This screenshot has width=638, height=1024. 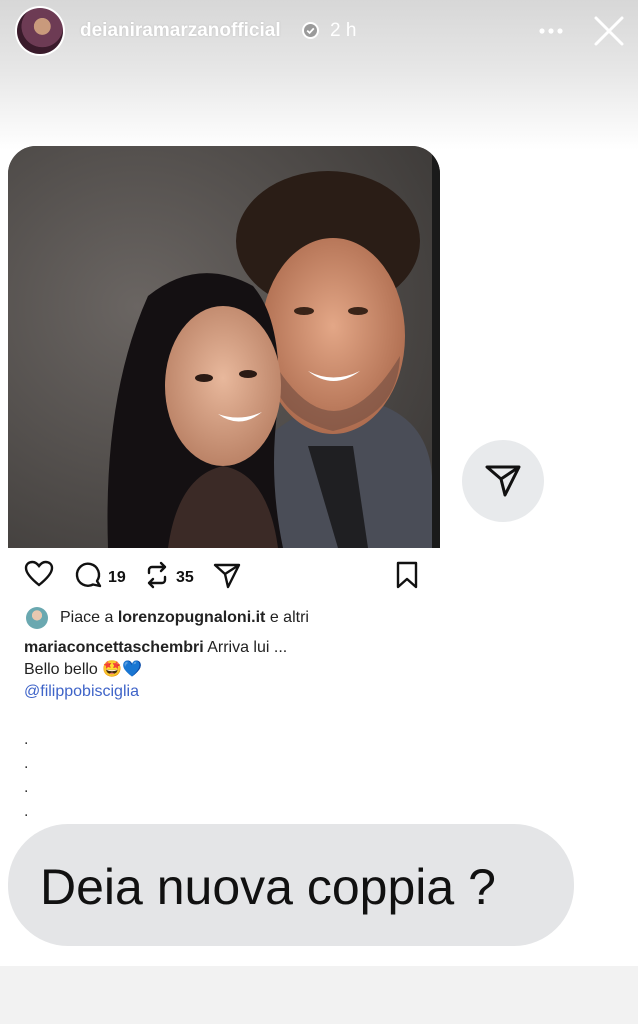 What do you see at coordinates (609, 31) in the screenshot?
I see `close-icon` at bounding box center [609, 31].